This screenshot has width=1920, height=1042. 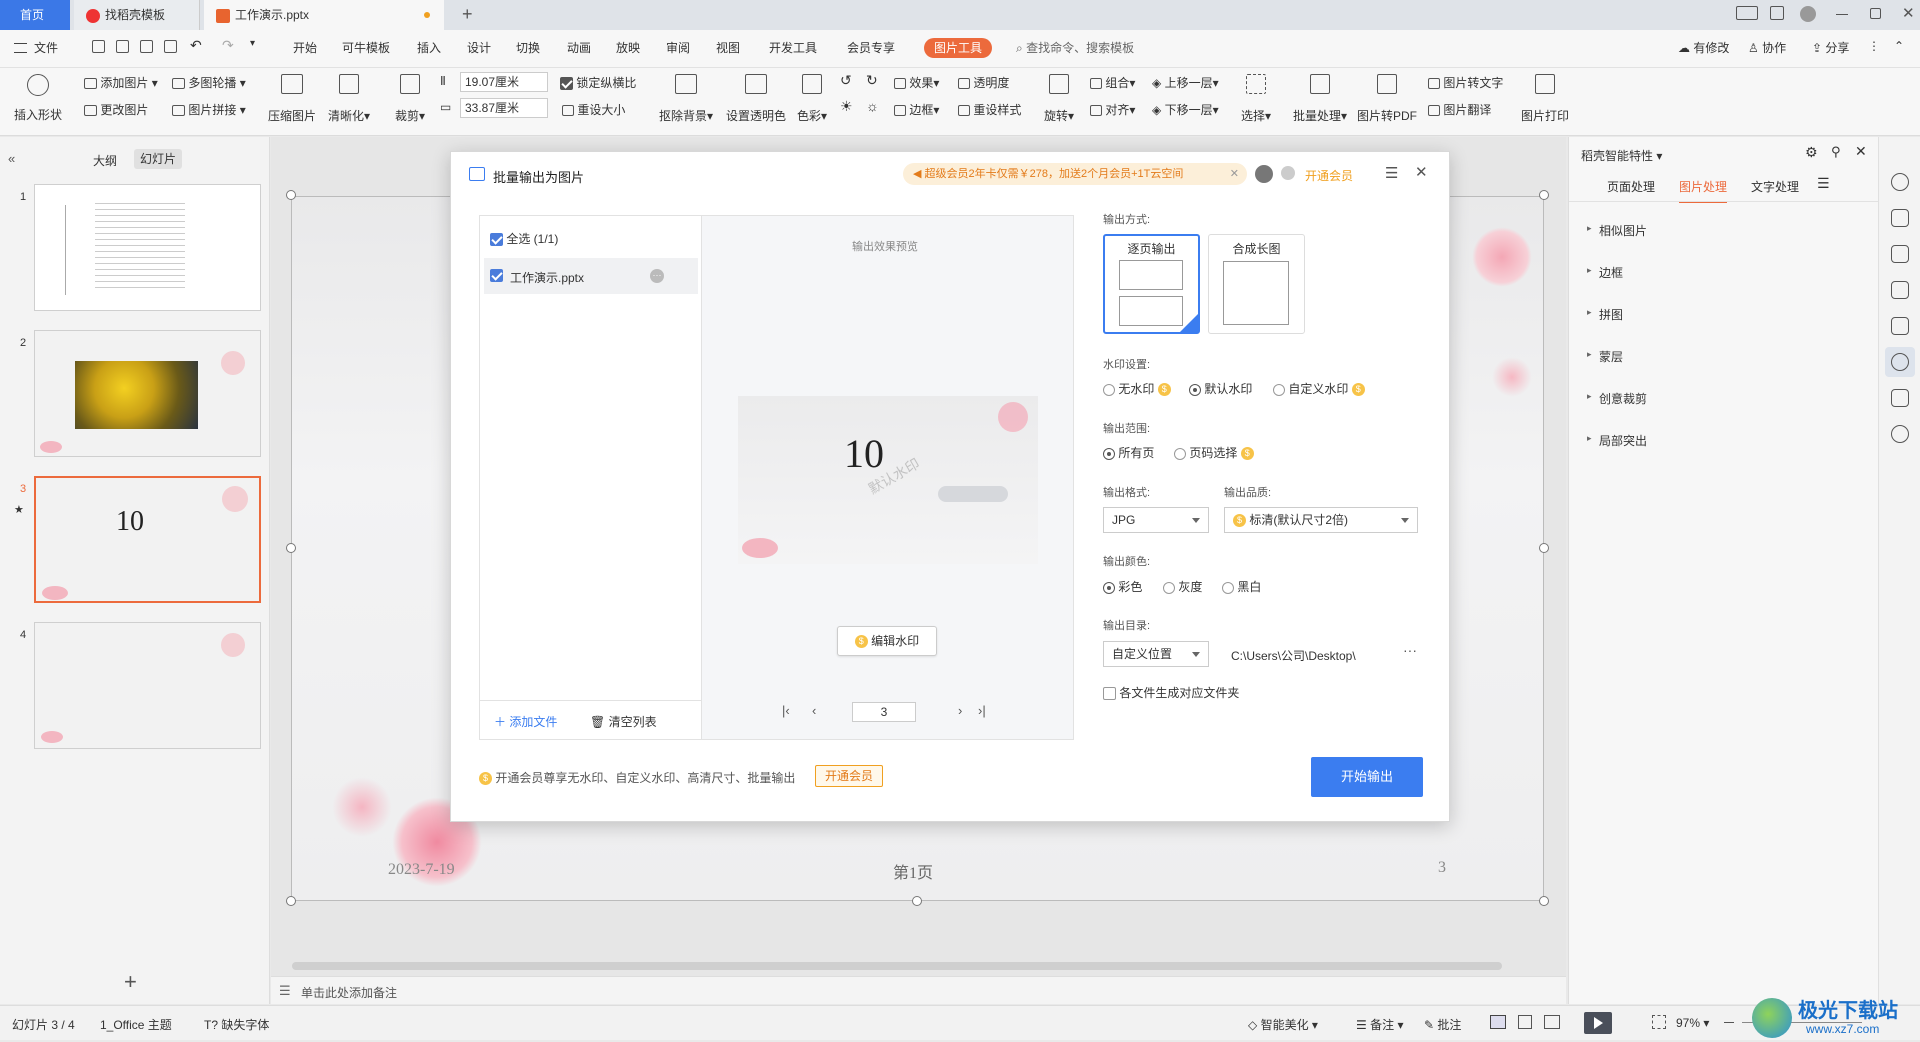 I want to click on tab-template: 找稻壳模板, so click(x=137, y=15).